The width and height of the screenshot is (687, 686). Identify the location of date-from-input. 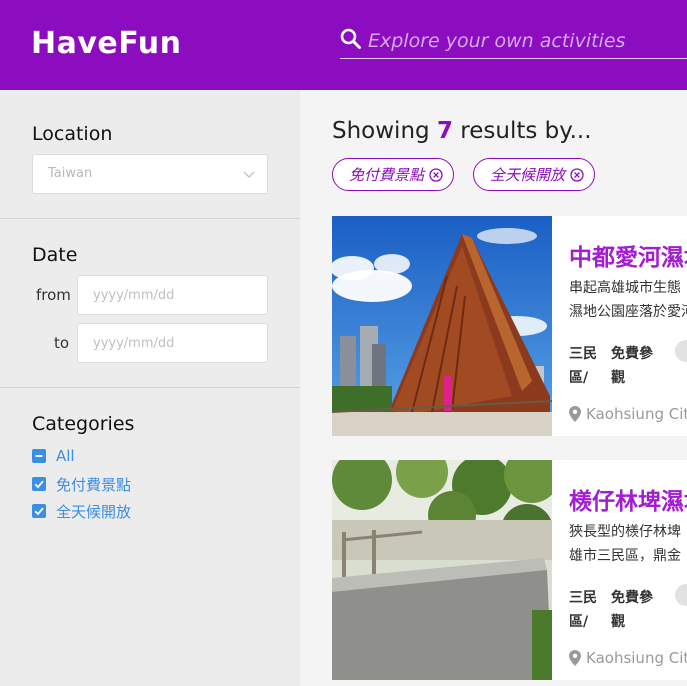
(172, 295).